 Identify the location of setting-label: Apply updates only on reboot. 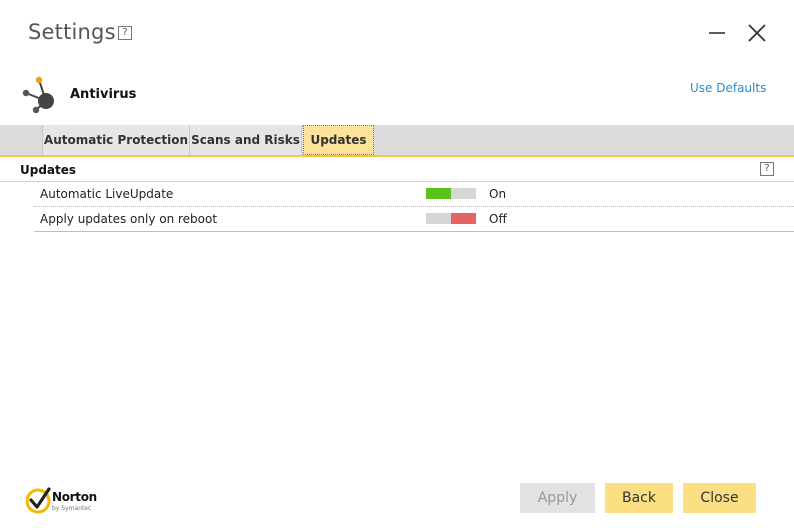
(129, 219).